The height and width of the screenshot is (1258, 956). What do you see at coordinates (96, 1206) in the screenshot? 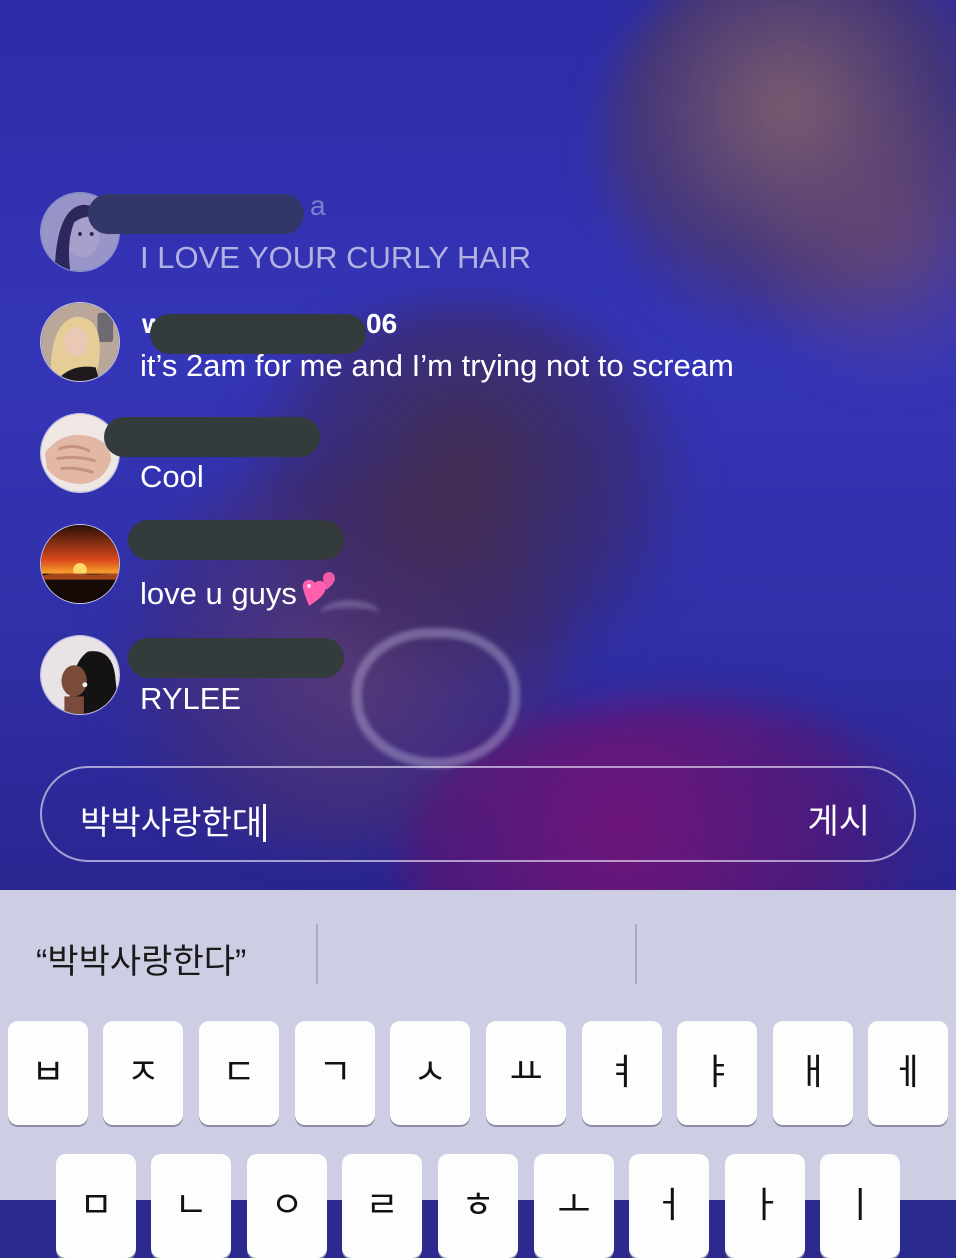
I see `key: ㅁ` at bounding box center [96, 1206].